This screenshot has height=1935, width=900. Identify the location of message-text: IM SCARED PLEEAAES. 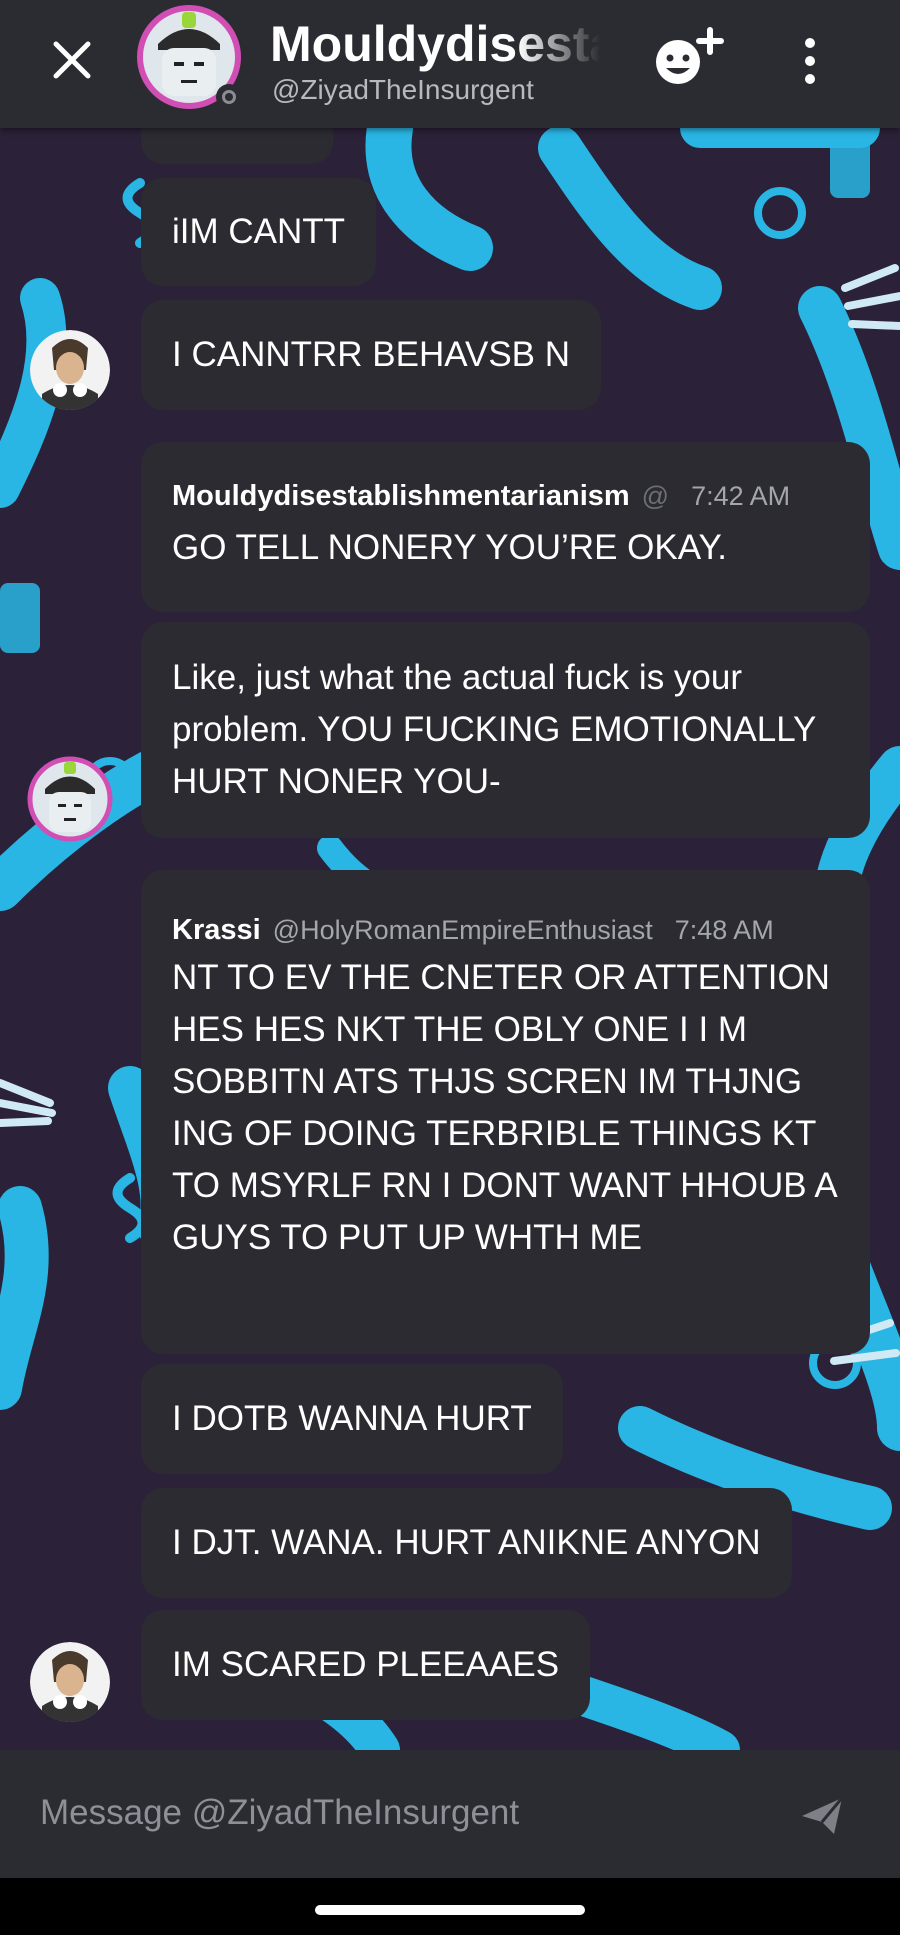
(366, 1664).